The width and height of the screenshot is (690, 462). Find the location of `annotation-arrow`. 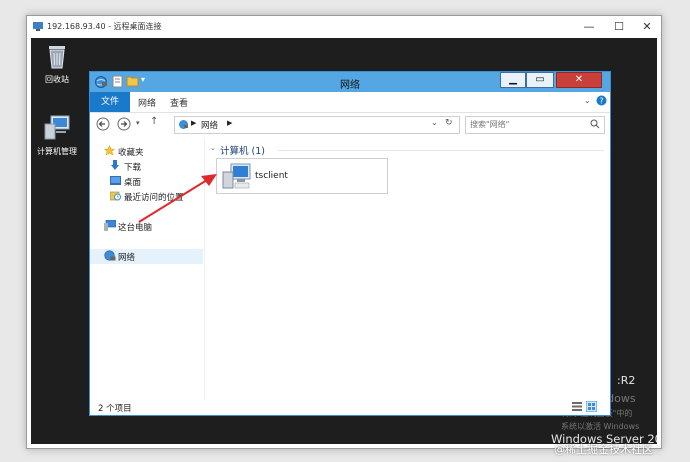

annotation-arrow is located at coordinates (177, 198).